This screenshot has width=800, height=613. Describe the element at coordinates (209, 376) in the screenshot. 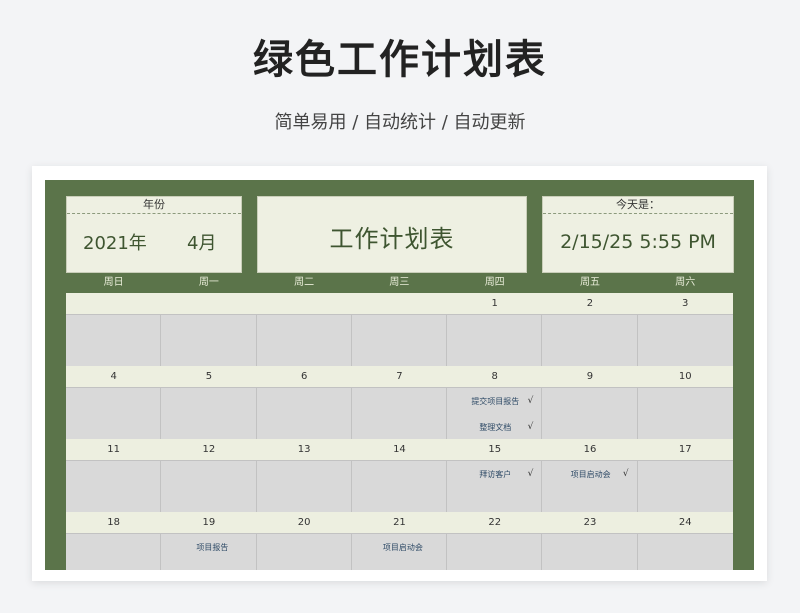

I see `day-number: 5` at that location.